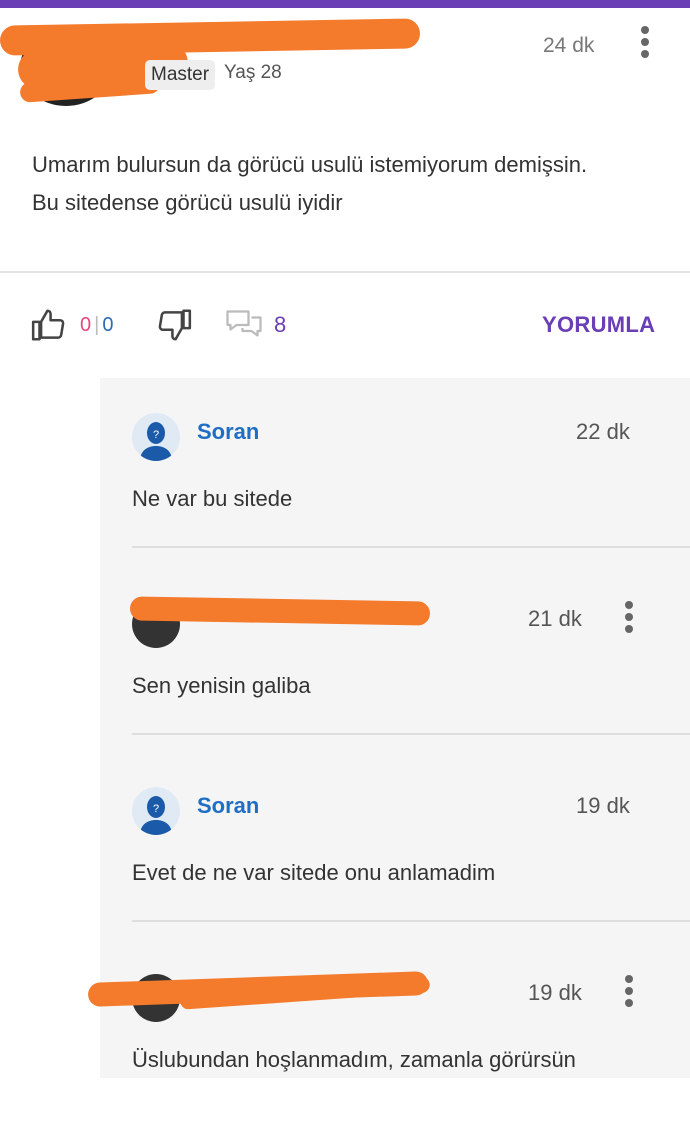  I want to click on comment-text: Üslubundan hoşlanmadım, zamanla görürsün, so click(354, 1059).